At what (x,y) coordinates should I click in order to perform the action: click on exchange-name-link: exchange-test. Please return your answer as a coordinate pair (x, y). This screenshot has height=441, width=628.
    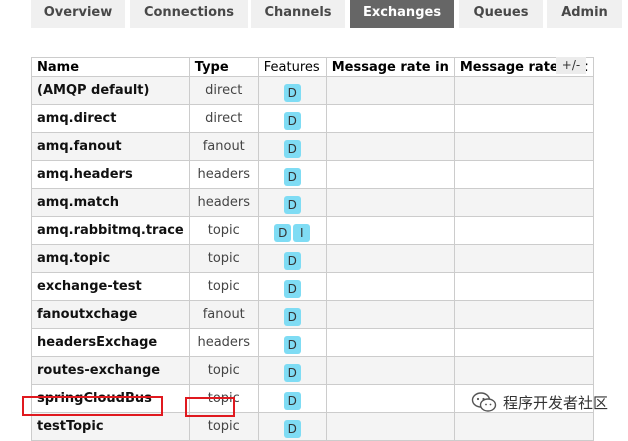
    Looking at the image, I should click on (110, 286).